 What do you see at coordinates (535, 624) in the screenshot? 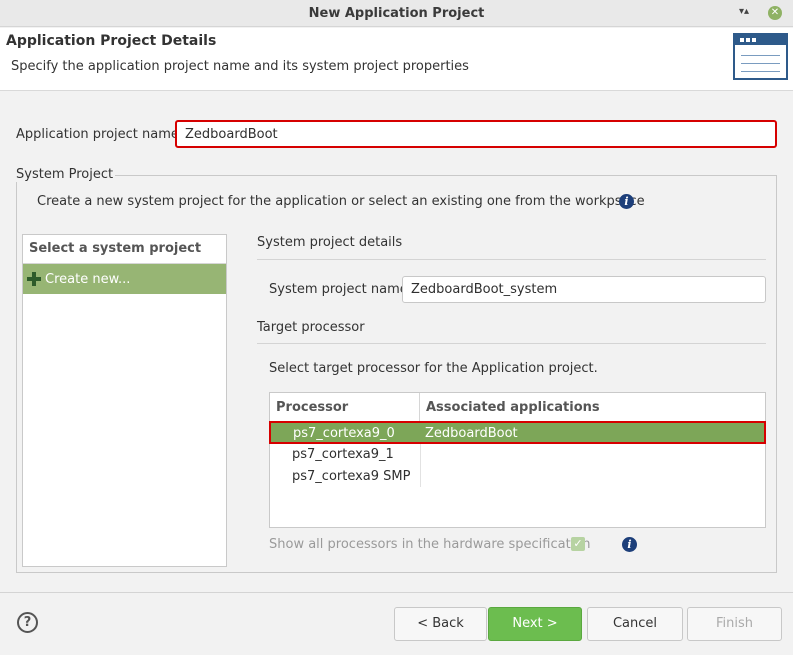
I see `next-button: Next >` at bounding box center [535, 624].